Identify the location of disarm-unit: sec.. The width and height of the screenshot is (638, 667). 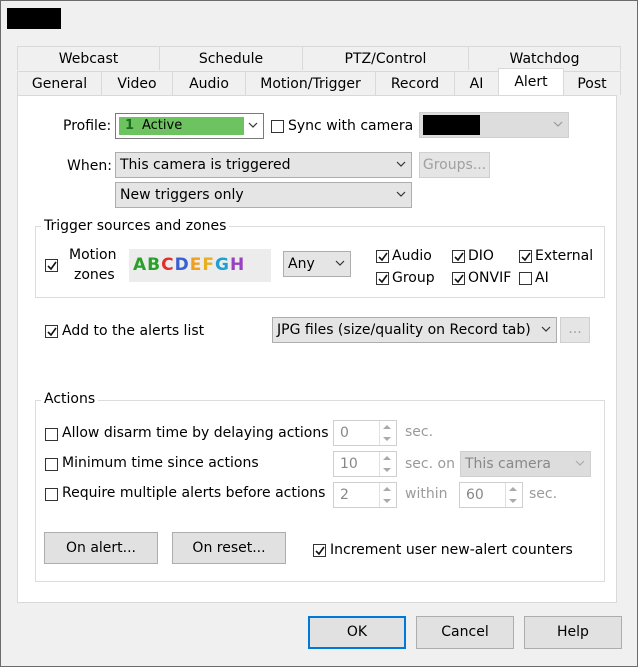
(419, 432).